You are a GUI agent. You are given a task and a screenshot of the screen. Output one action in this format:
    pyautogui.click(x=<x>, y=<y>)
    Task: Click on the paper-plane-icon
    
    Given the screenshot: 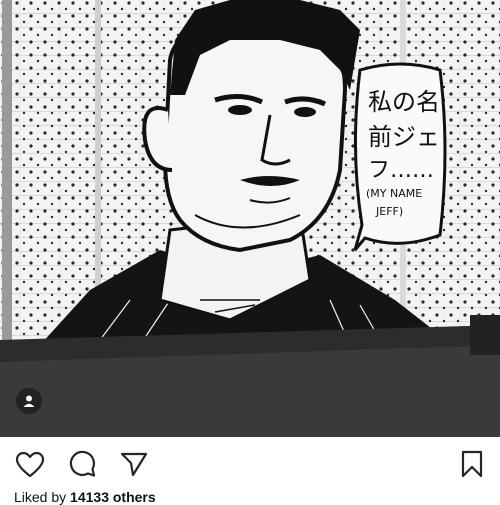 What is the action you would take?
    pyautogui.click(x=134, y=464)
    